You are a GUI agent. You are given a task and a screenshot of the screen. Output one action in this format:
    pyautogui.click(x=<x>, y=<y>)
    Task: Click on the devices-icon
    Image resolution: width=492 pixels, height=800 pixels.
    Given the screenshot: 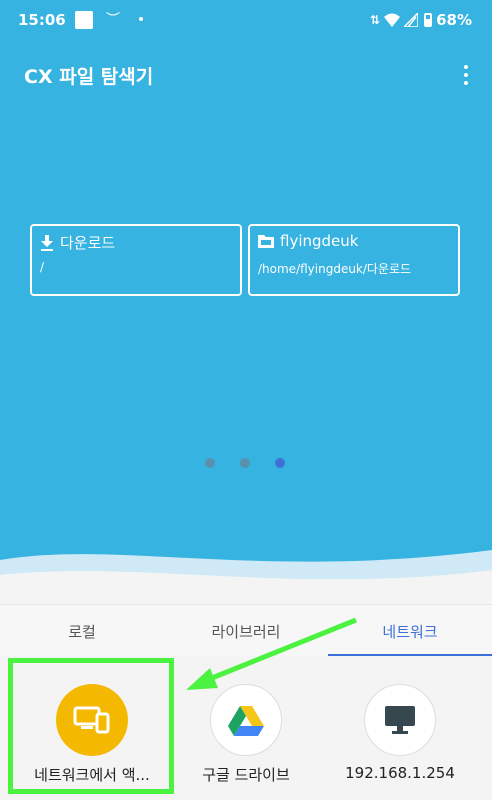 What is the action you would take?
    pyautogui.click(x=92, y=720)
    